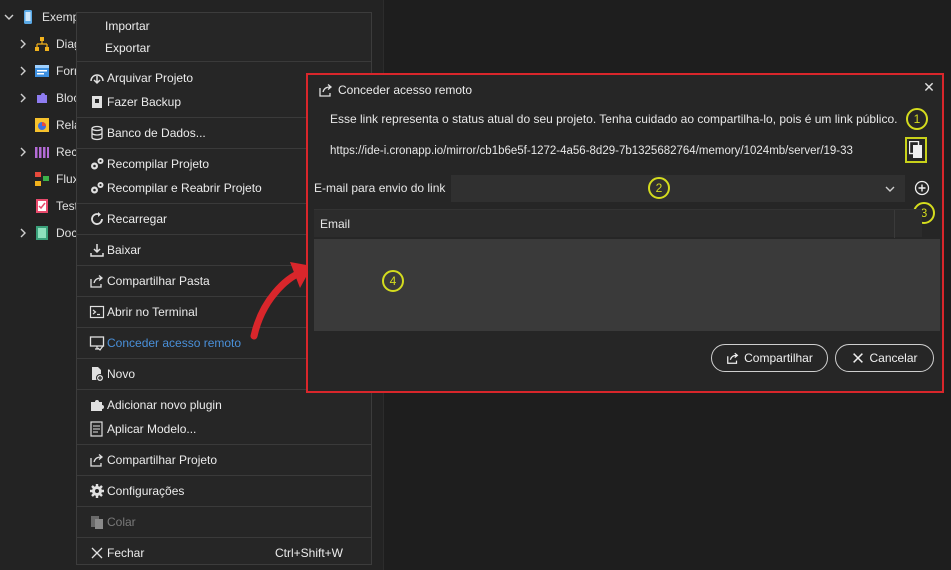  I want to click on terminal-icon, so click(97, 312).